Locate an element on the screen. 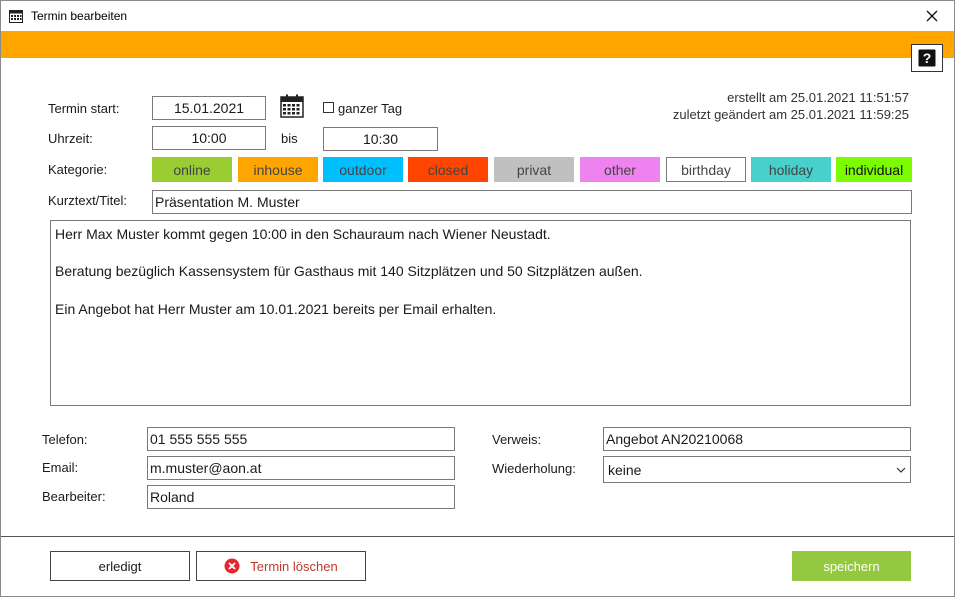 The height and width of the screenshot is (597, 955). time-label: Uhrzeit: is located at coordinates (70, 138).